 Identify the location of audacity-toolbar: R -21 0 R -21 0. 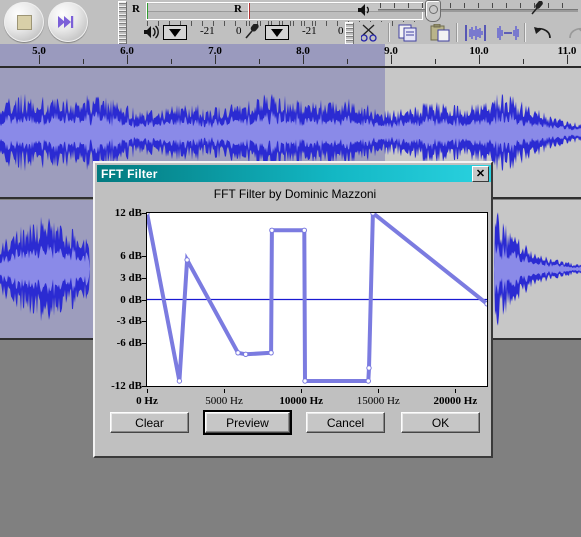
(290, 22).